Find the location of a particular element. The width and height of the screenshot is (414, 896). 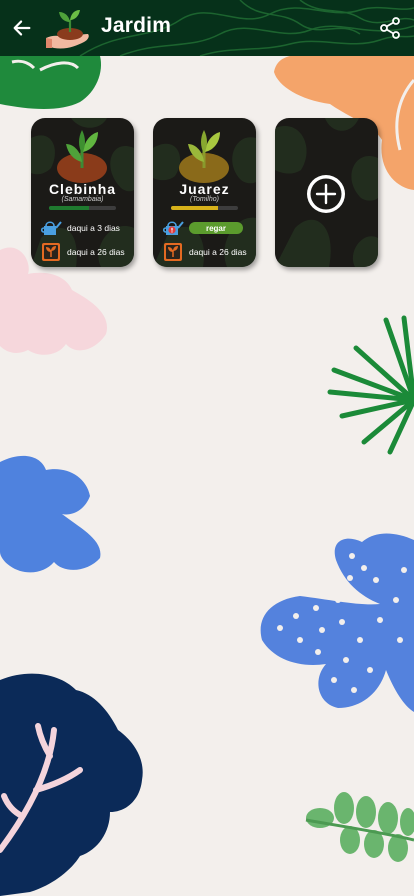

back-button is located at coordinates (22, 28).